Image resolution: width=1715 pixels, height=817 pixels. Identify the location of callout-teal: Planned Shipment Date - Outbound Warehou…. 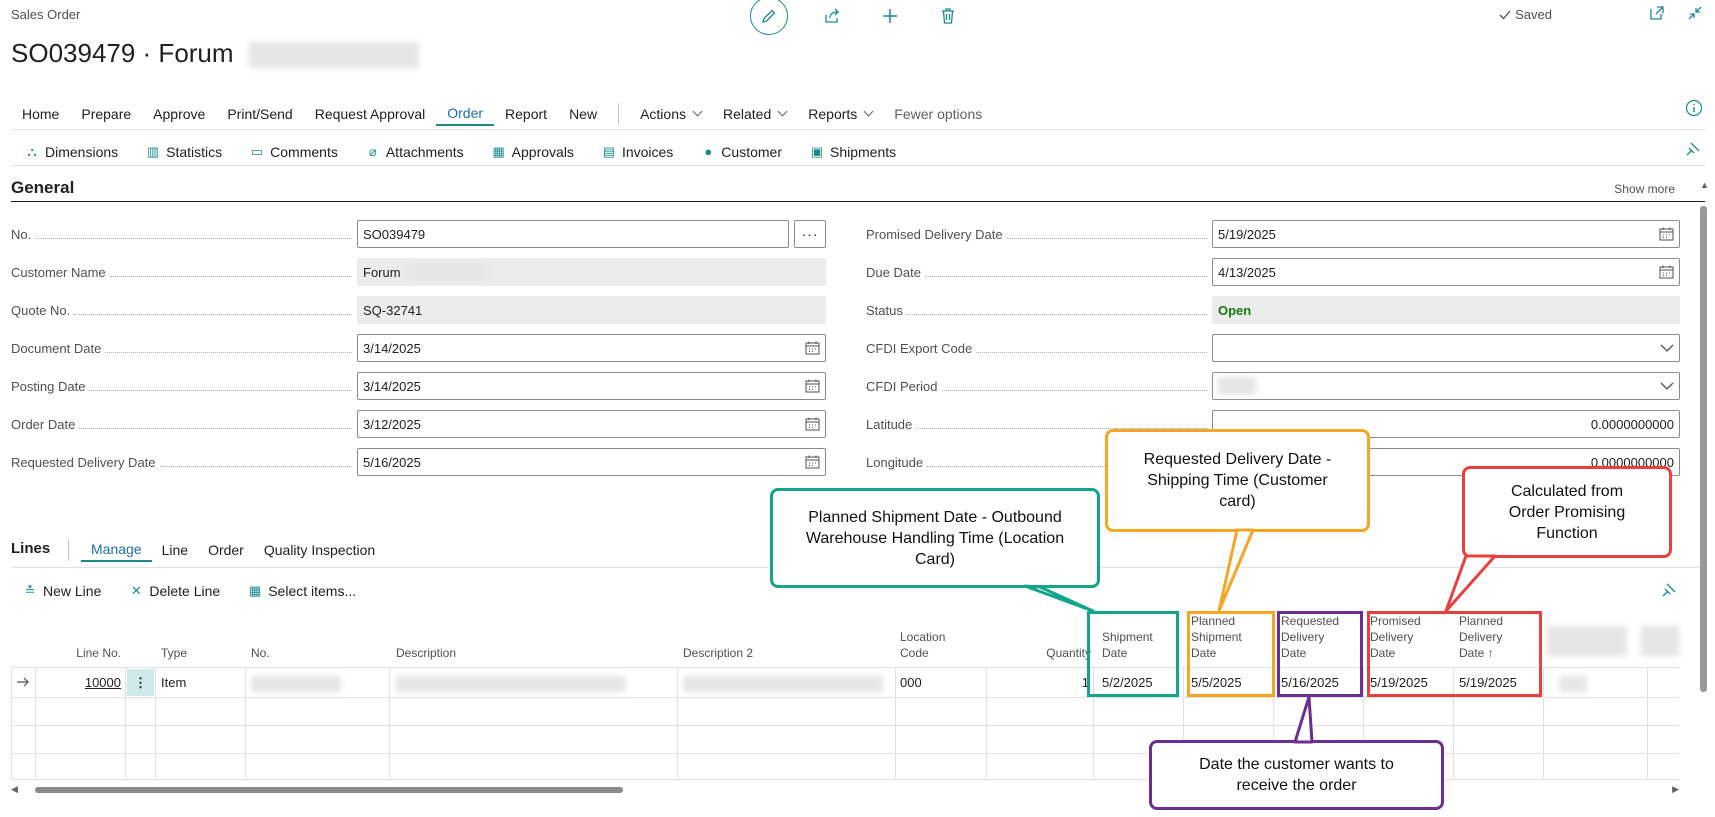
(935, 538).